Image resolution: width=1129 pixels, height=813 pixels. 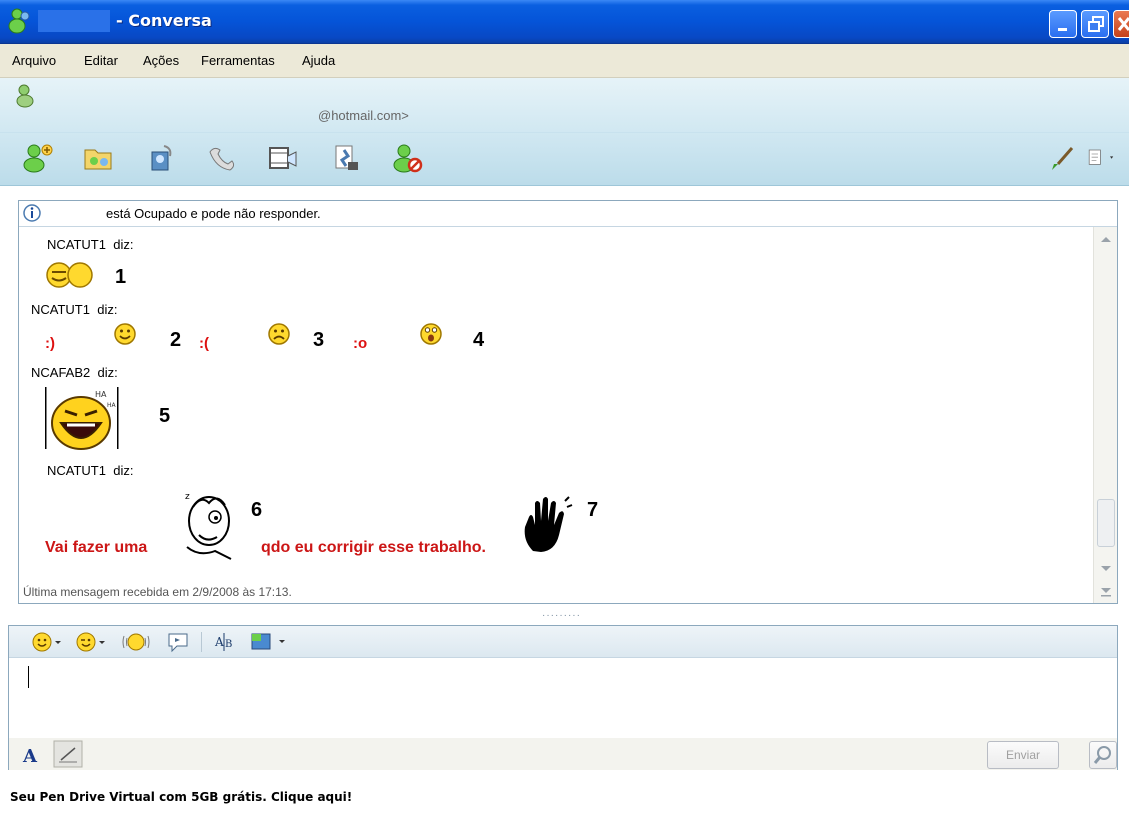 I want to click on scroll-down-icon, so click(x=1106, y=569).